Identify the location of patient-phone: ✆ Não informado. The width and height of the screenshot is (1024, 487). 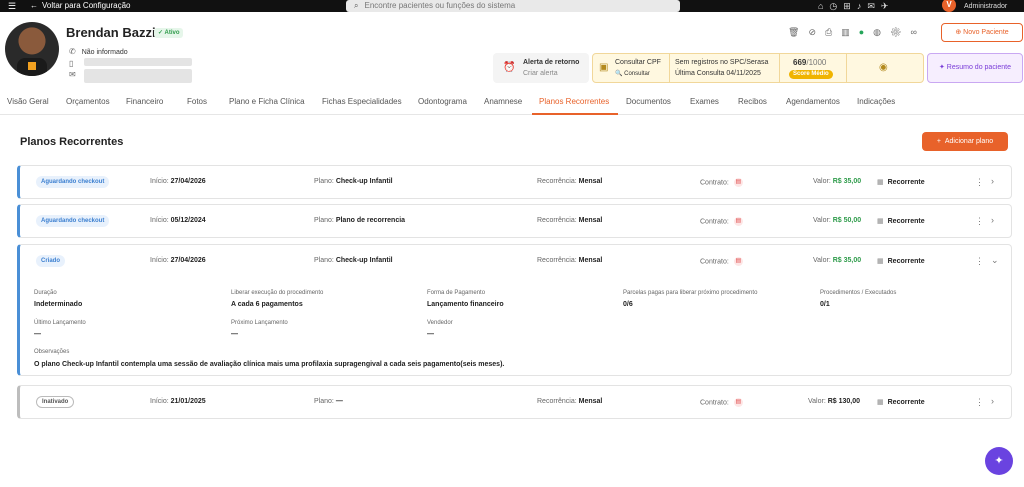
(98, 51).